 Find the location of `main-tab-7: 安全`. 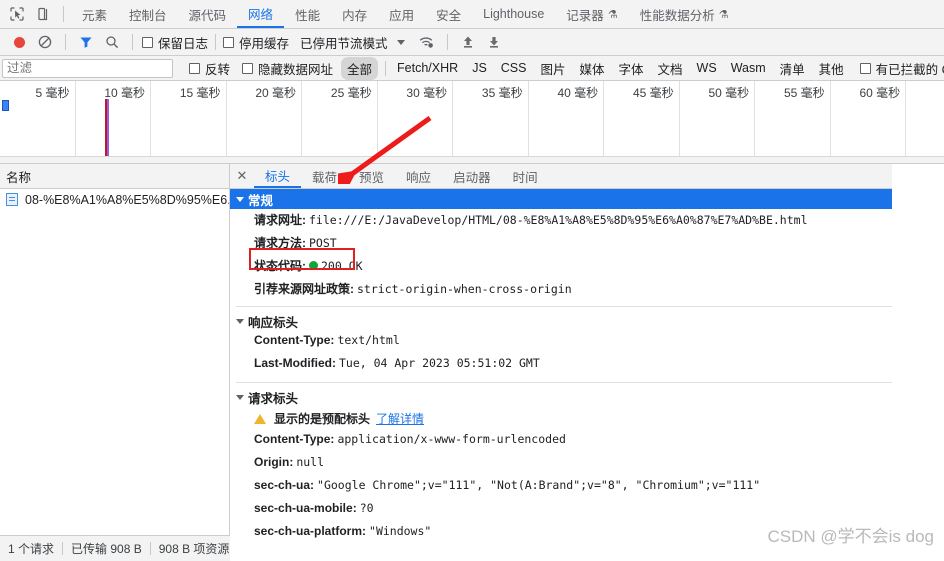

main-tab-7: 安全 is located at coordinates (448, 14).